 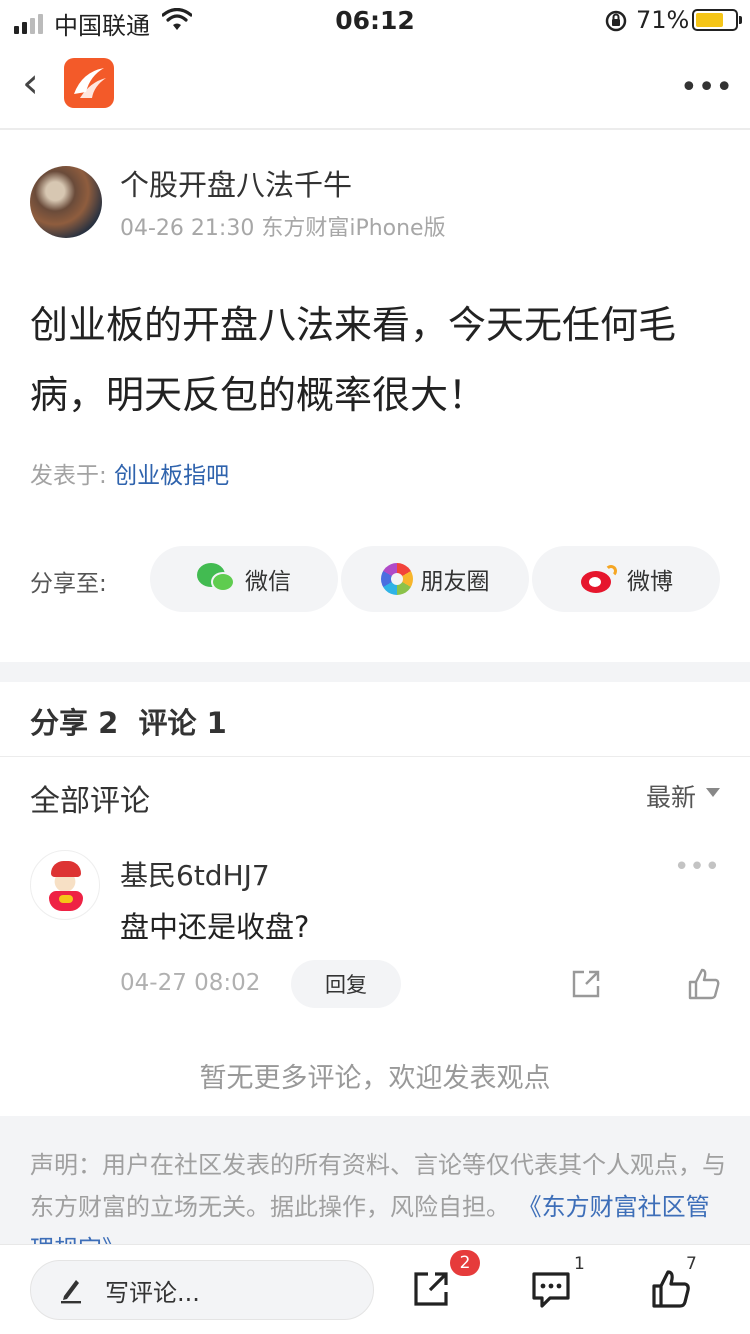 What do you see at coordinates (706, 87) in the screenshot?
I see `more-dots-icon: •••` at bounding box center [706, 87].